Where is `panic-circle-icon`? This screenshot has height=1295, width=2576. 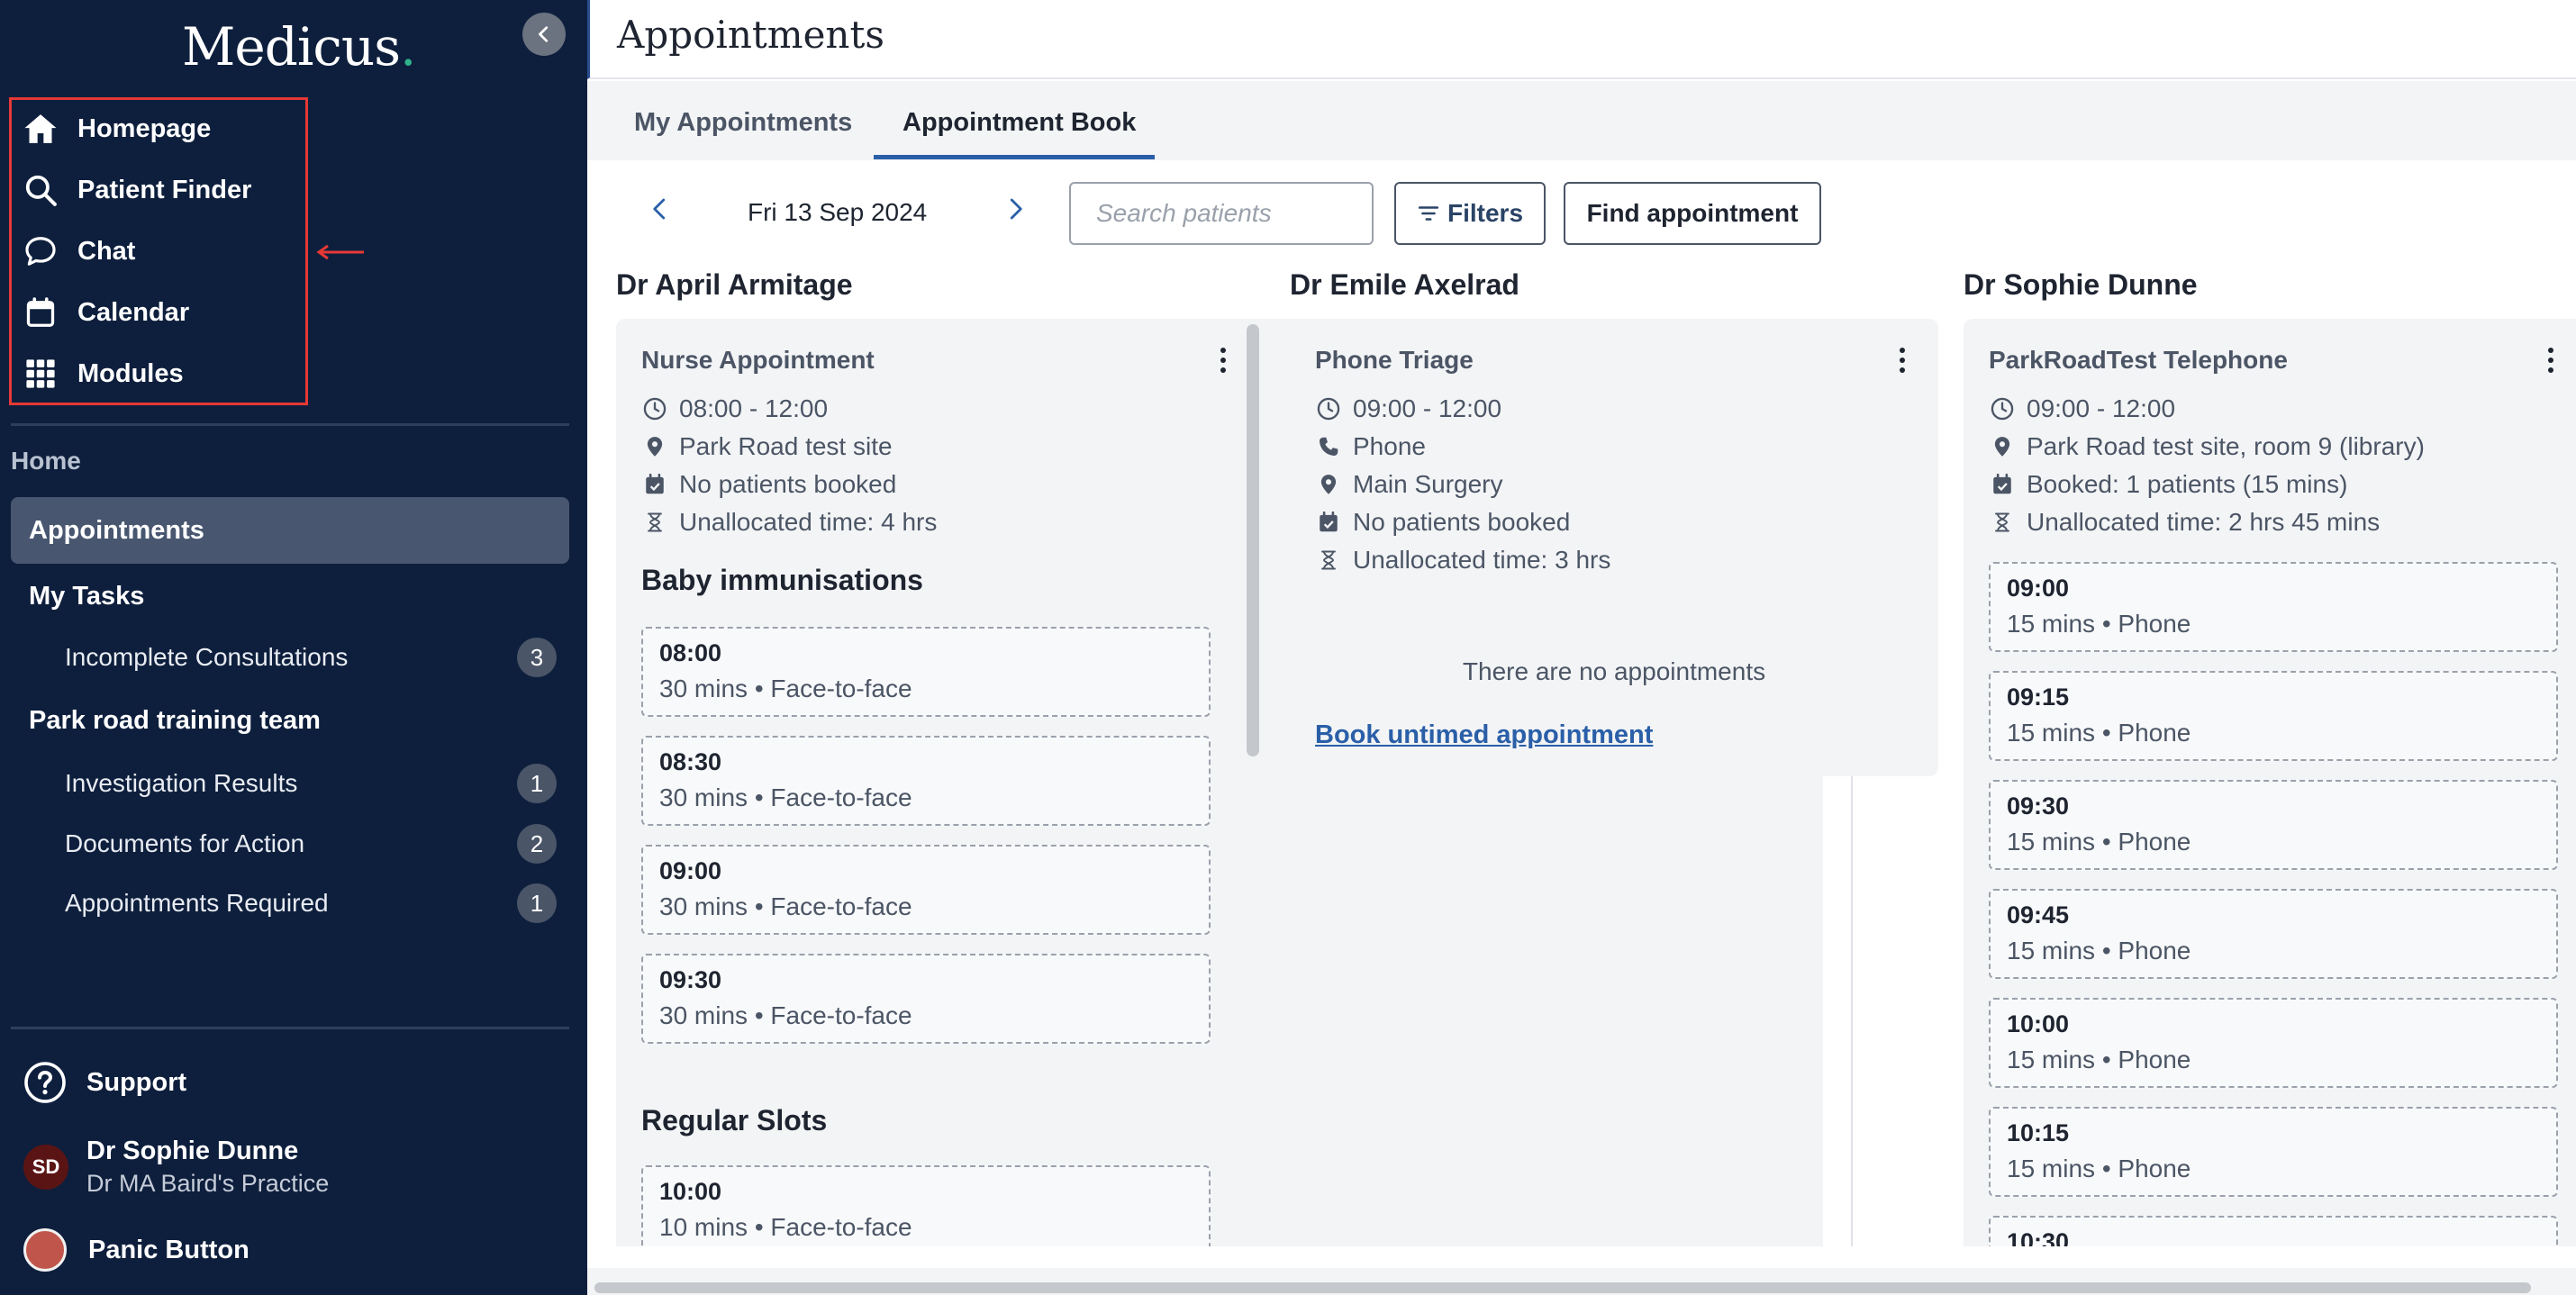 panic-circle-icon is located at coordinates (45, 1250).